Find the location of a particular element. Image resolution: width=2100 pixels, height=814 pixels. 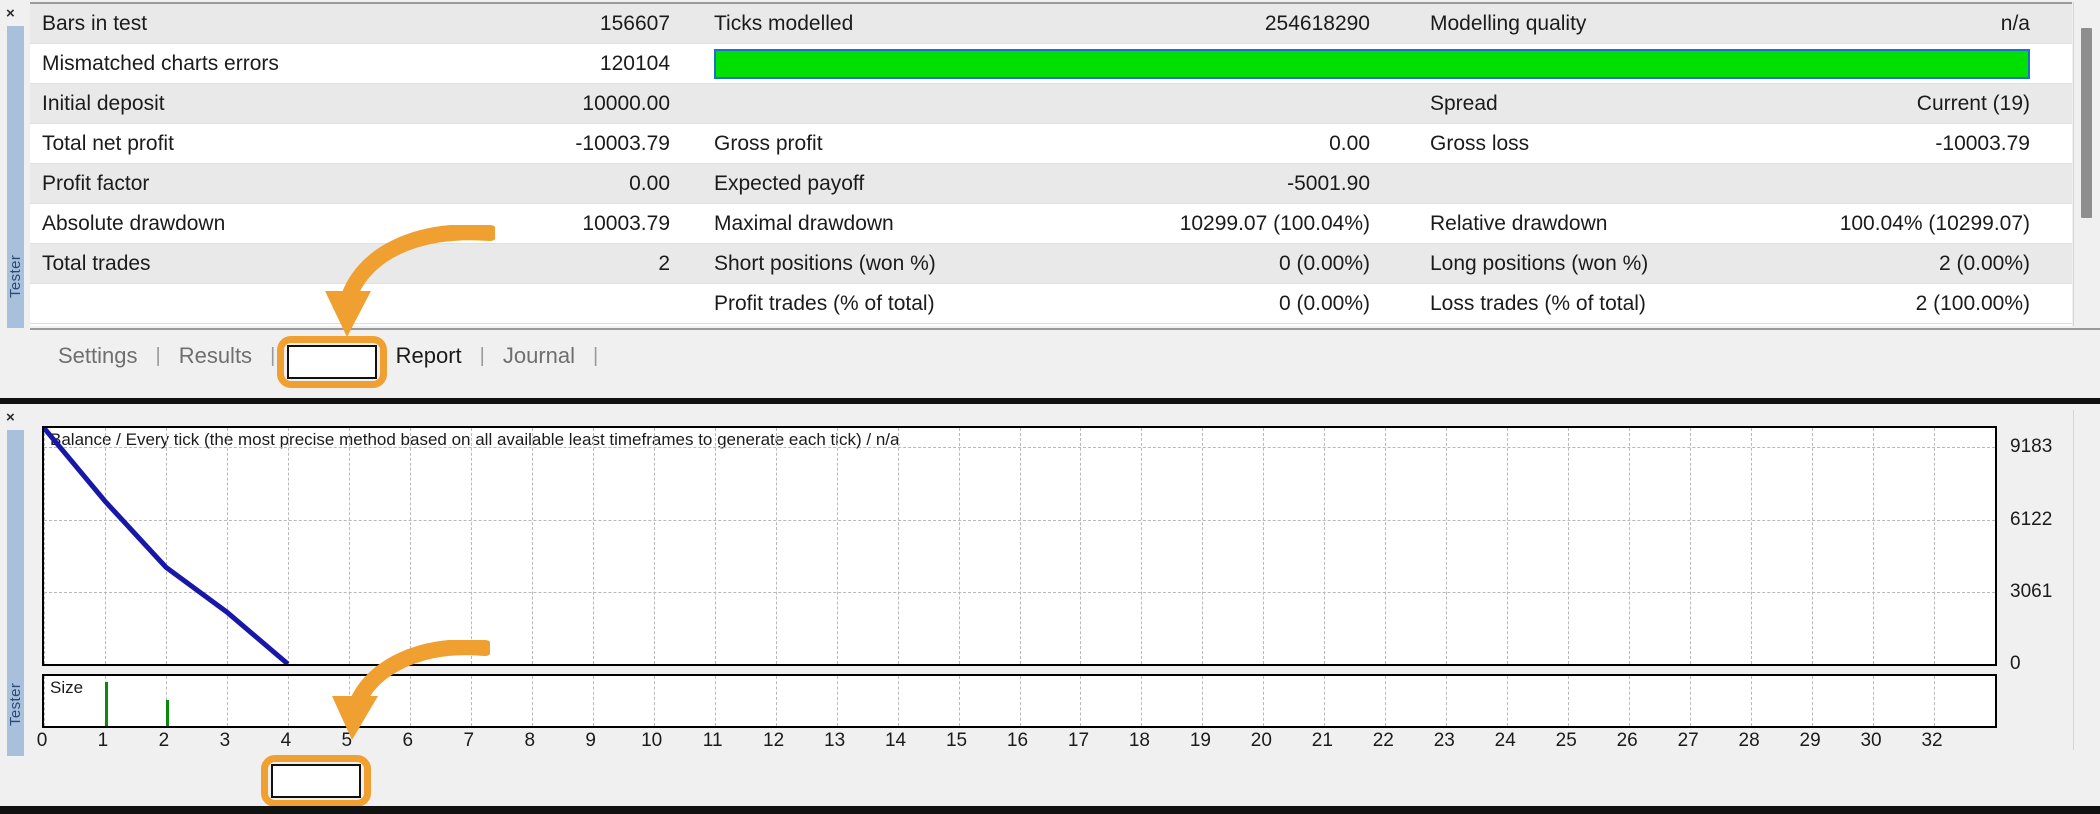

report-label-col3: Spread is located at coordinates (1464, 103).